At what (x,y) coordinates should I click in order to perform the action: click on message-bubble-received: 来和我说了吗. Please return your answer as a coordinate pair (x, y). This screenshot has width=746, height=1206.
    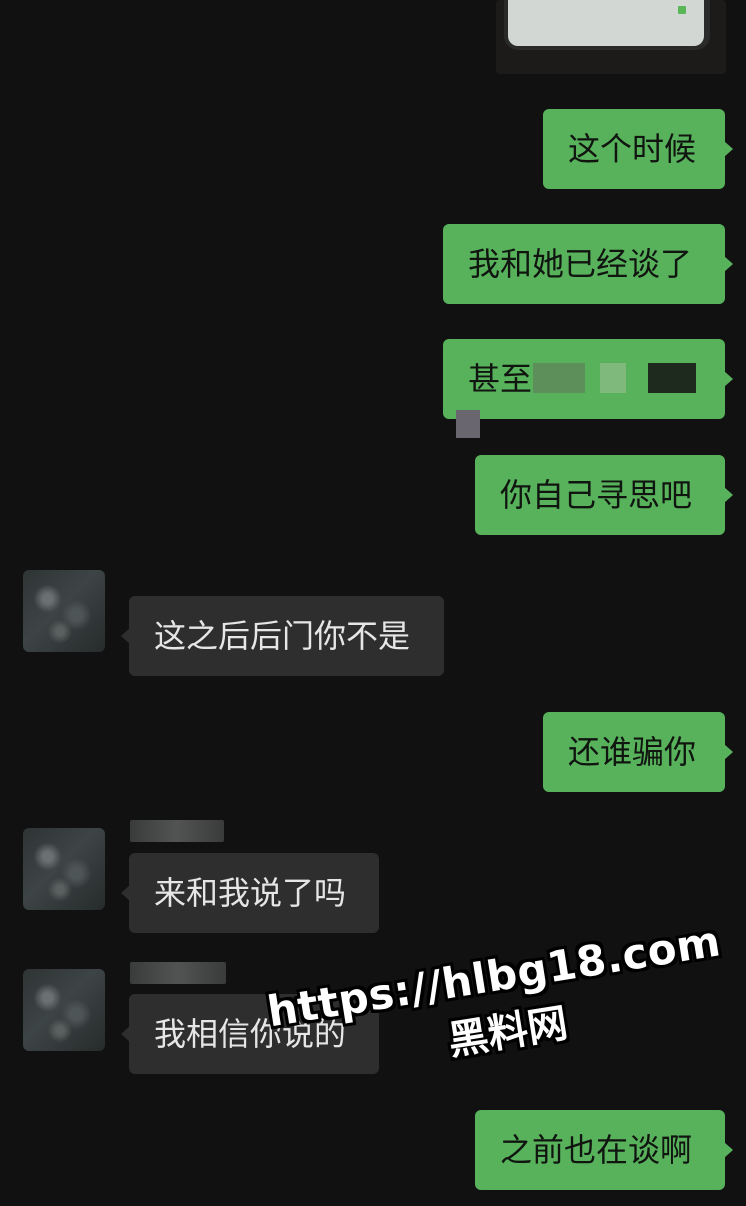
    Looking at the image, I should click on (250, 893).